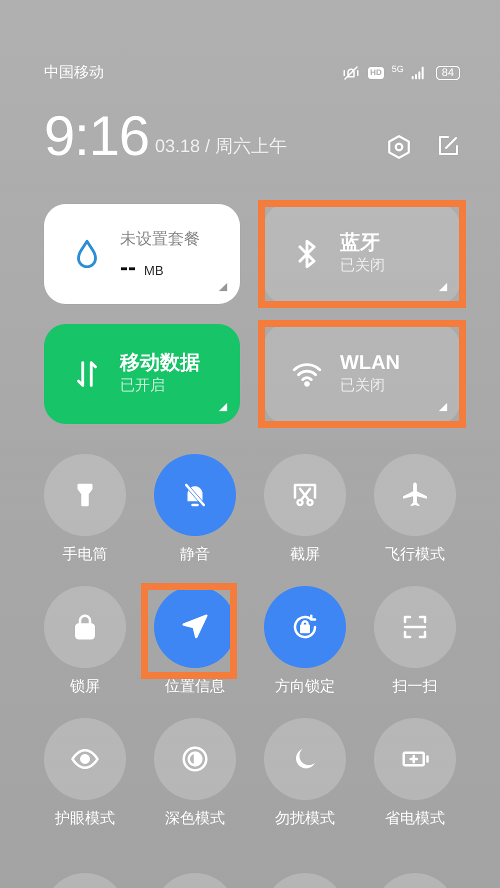 The height and width of the screenshot is (888, 500). What do you see at coordinates (305, 555) in the screenshot?
I see `toggle-label: 截屏` at bounding box center [305, 555].